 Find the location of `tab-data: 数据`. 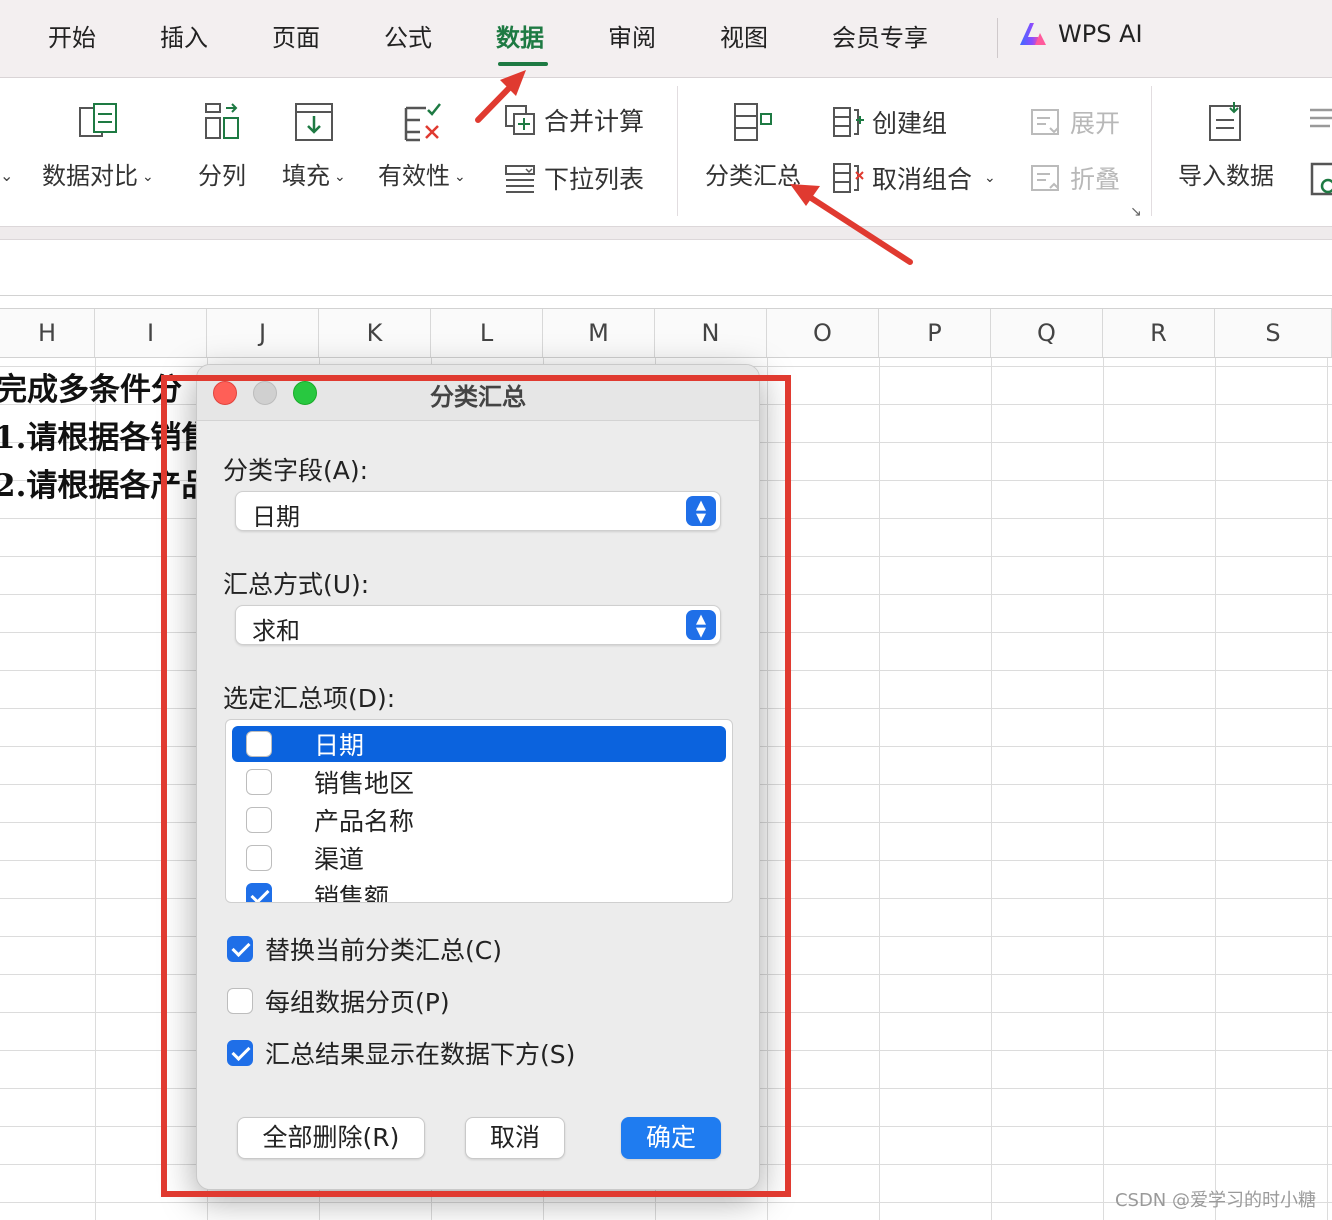

tab-data: 数据 is located at coordinates (520, 35).